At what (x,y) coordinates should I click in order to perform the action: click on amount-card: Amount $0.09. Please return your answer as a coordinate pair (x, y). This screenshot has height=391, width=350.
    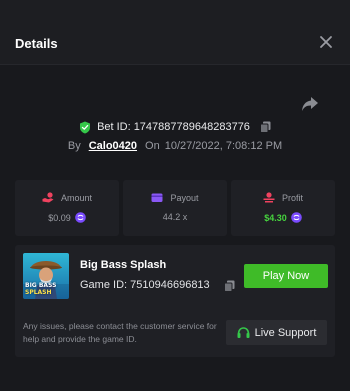
    Looking at the image, I should click on (67, 208).